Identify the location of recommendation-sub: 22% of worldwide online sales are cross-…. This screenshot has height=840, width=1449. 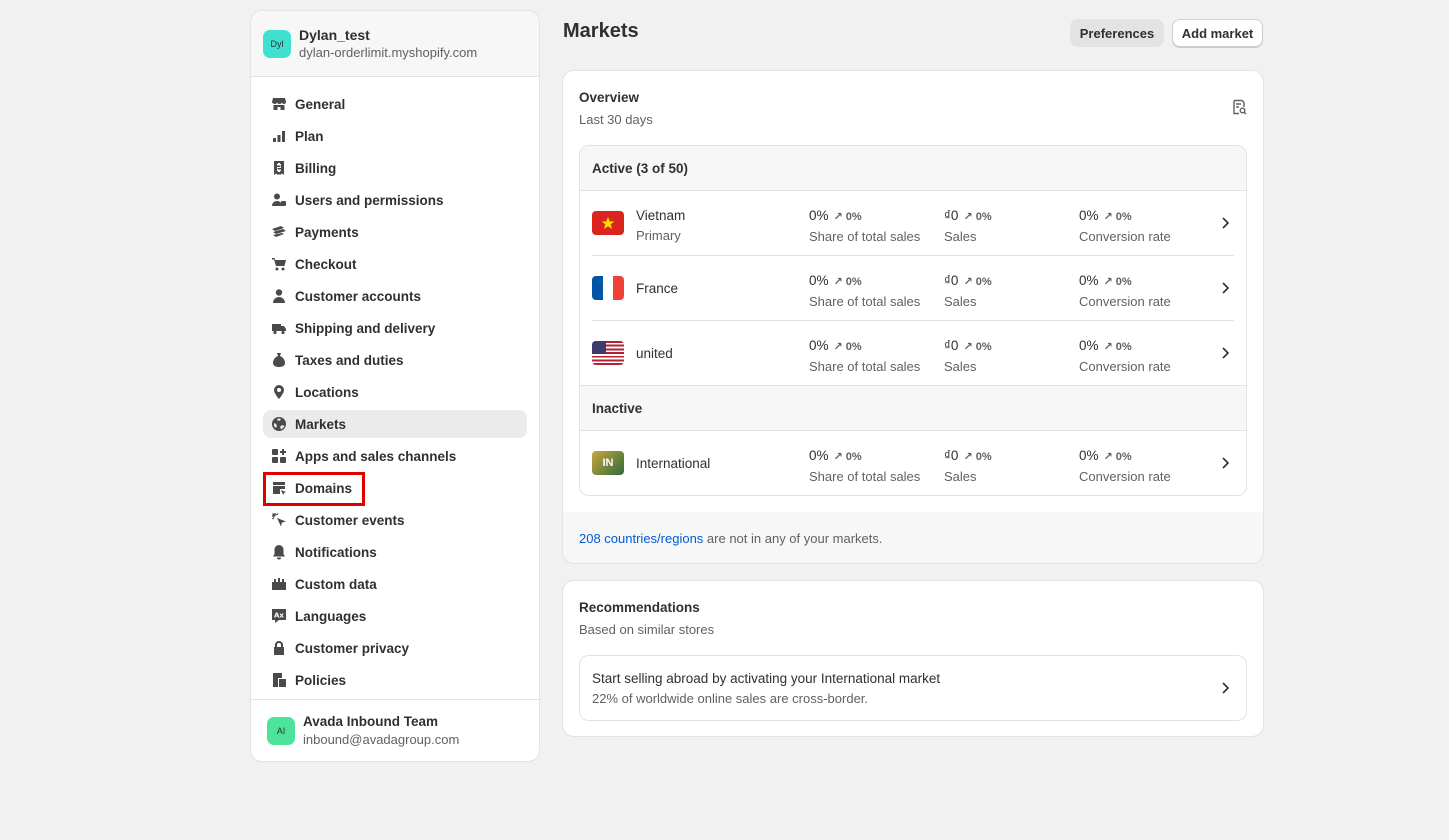
(730, 698).